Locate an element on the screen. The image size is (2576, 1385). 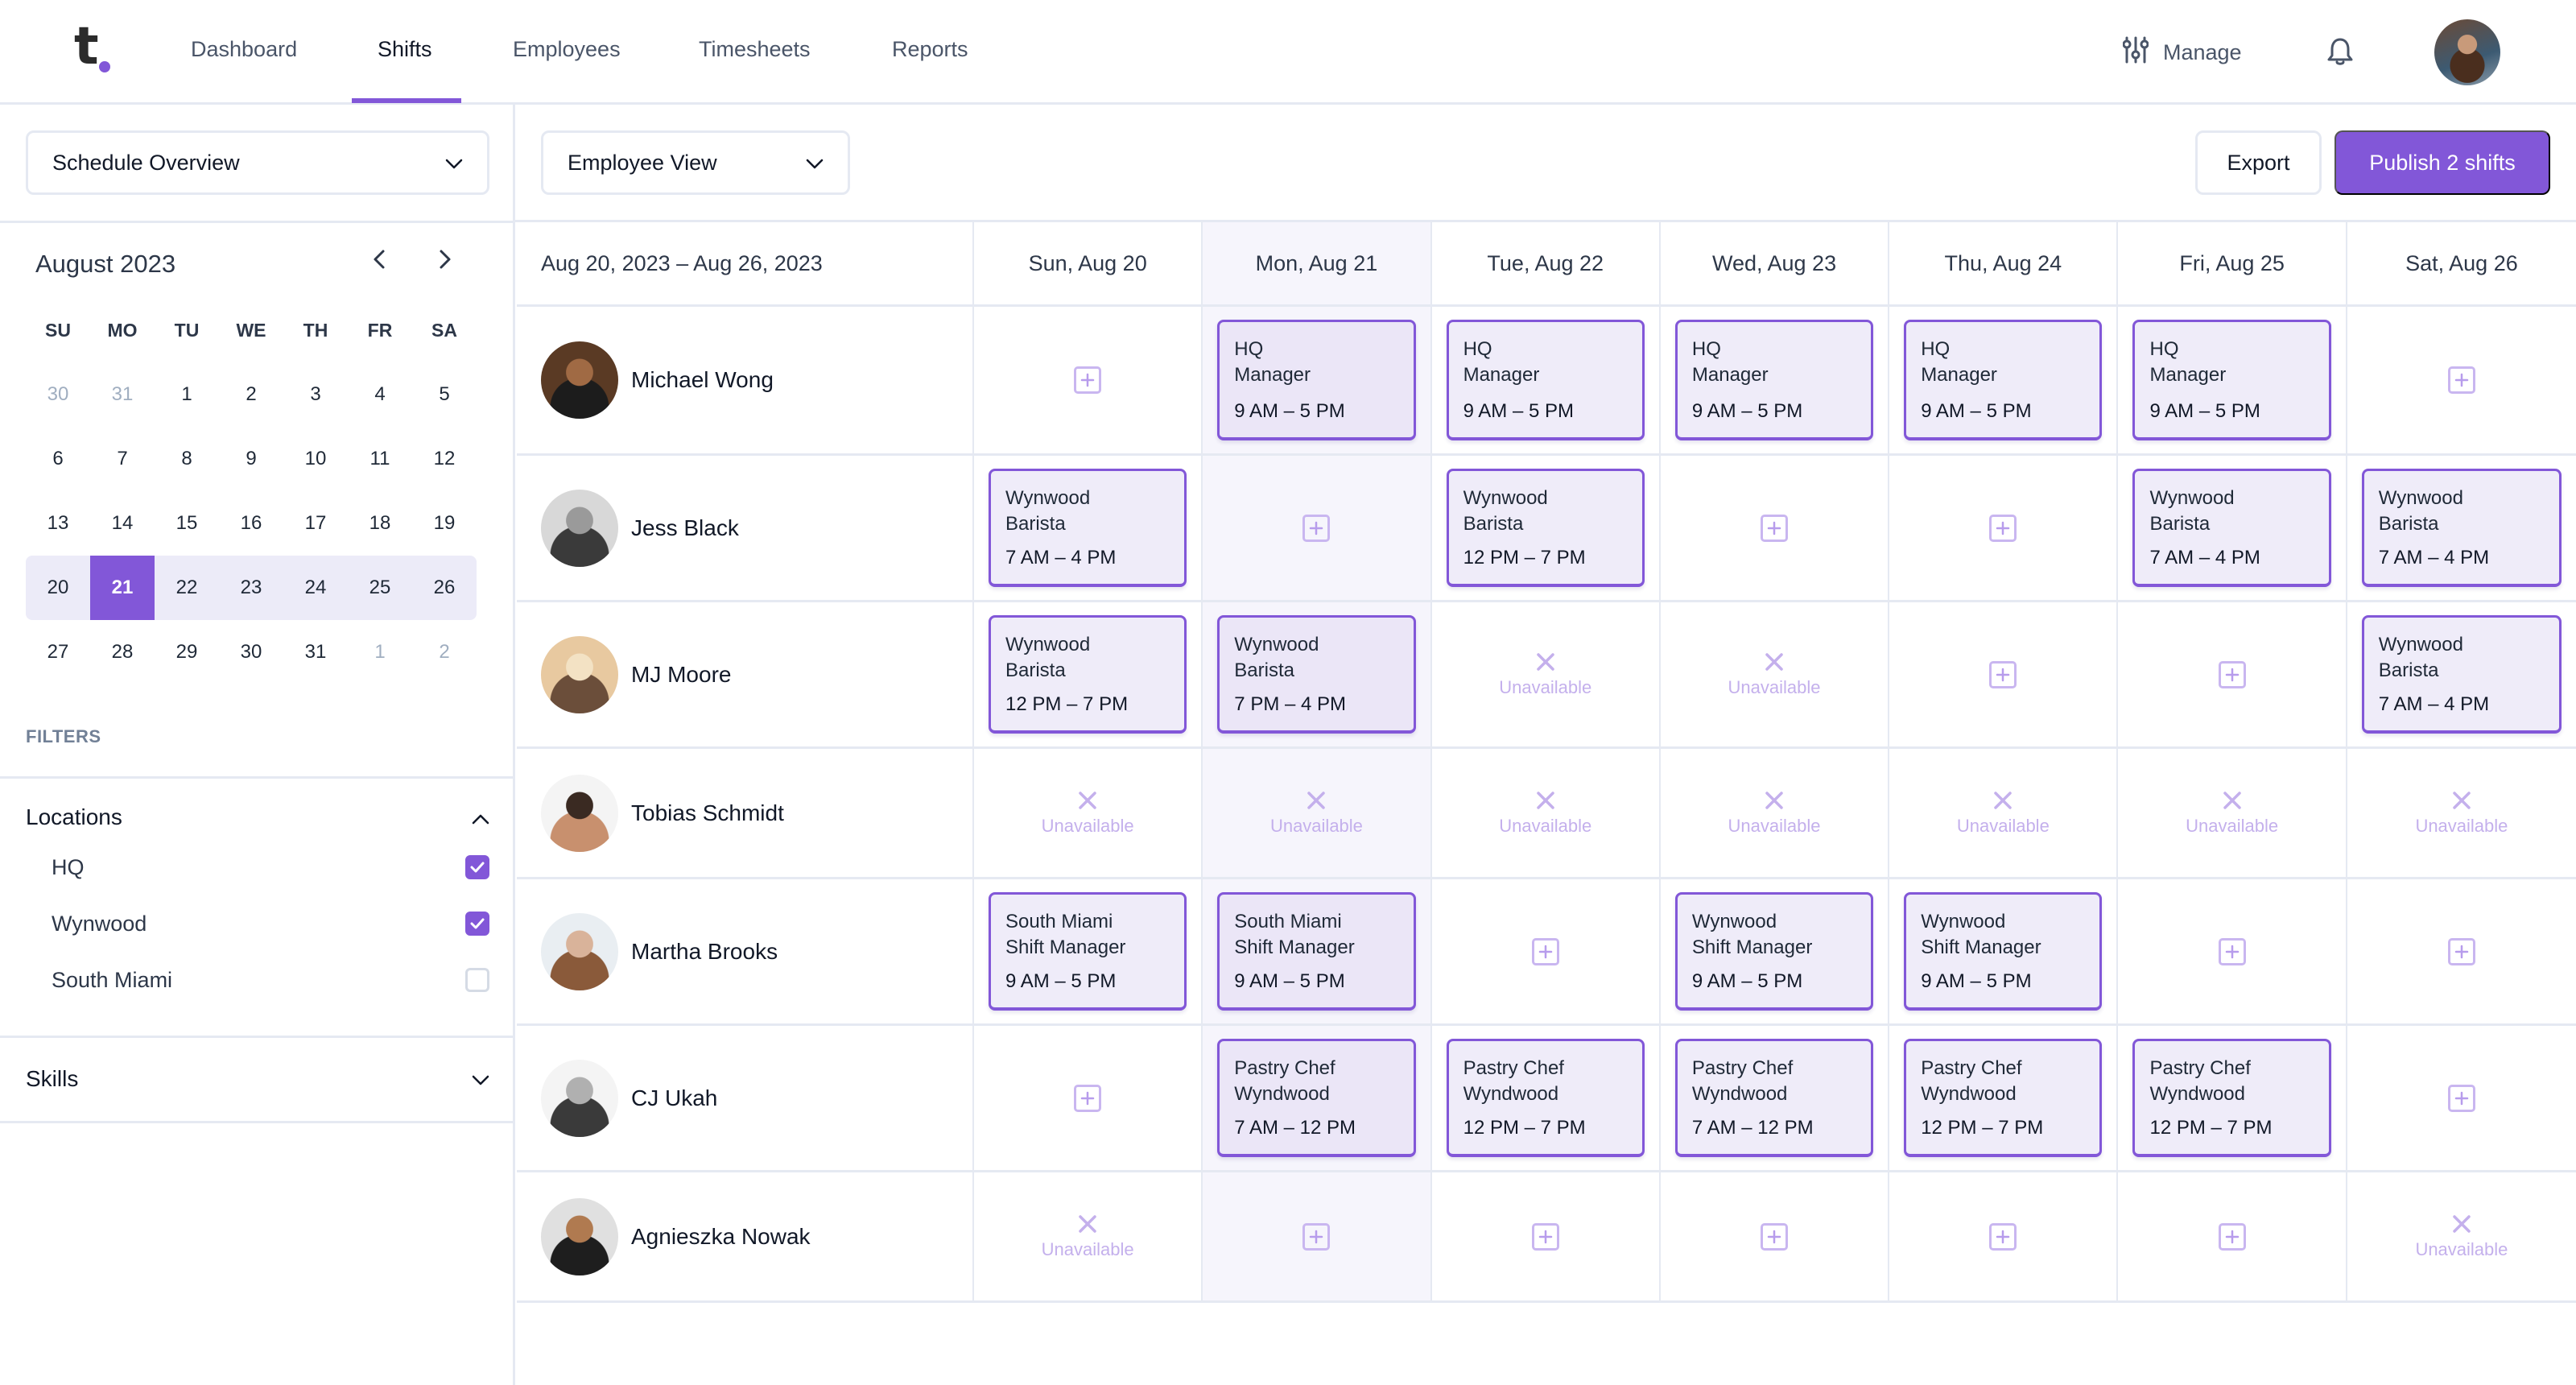
calendar-day: 16 is located at coordinates (251, 524).